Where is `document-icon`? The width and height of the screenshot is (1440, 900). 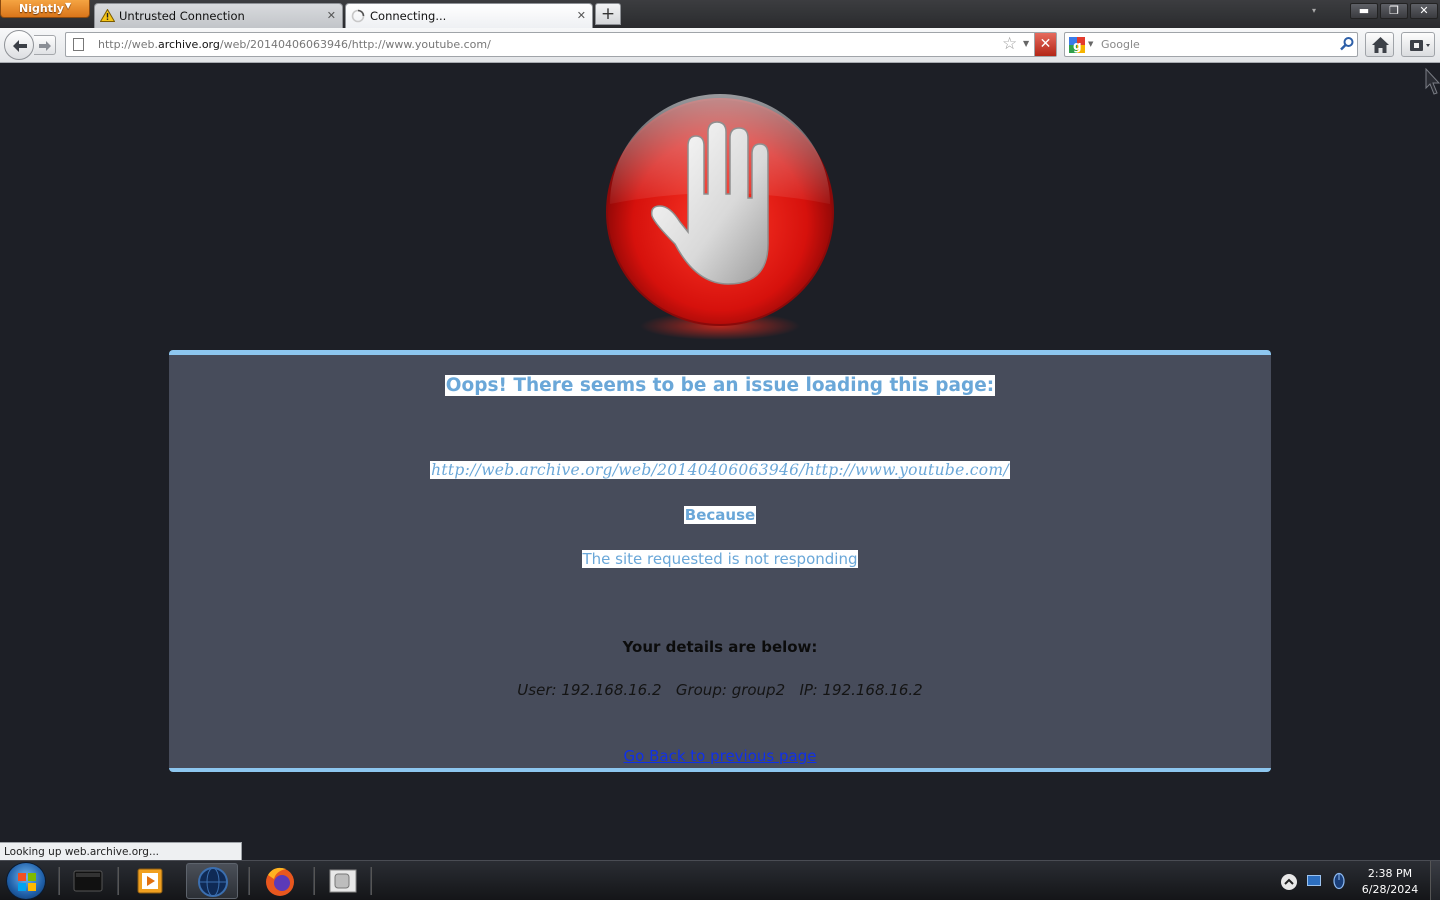
document-icon is located at coordinates (343, 881).